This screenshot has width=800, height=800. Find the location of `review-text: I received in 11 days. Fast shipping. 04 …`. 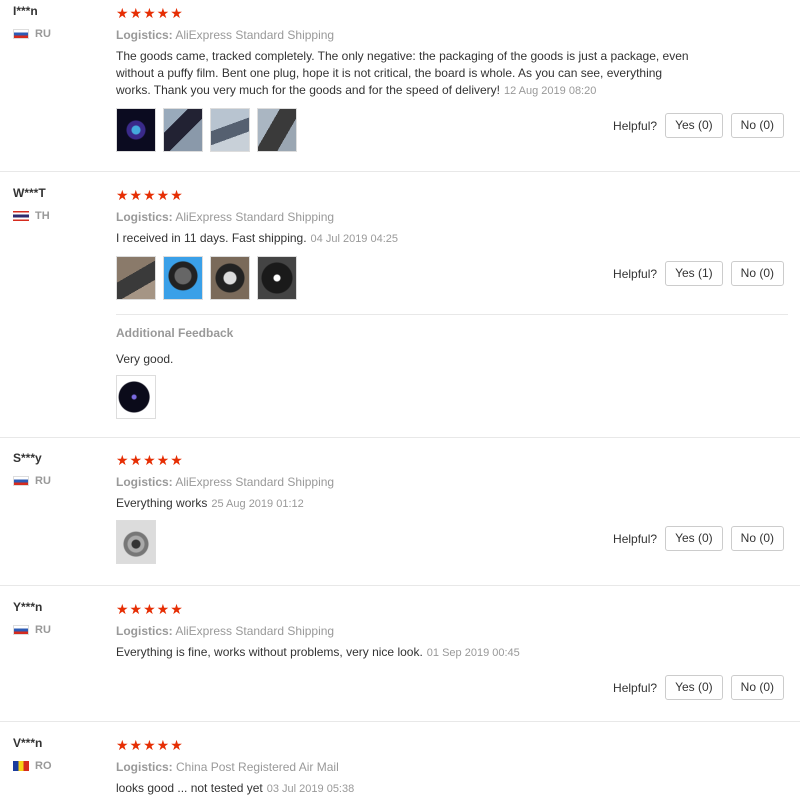

review-text: I received in 11 days. Fast shipping. 04 … is located at coordinates (406, 239).